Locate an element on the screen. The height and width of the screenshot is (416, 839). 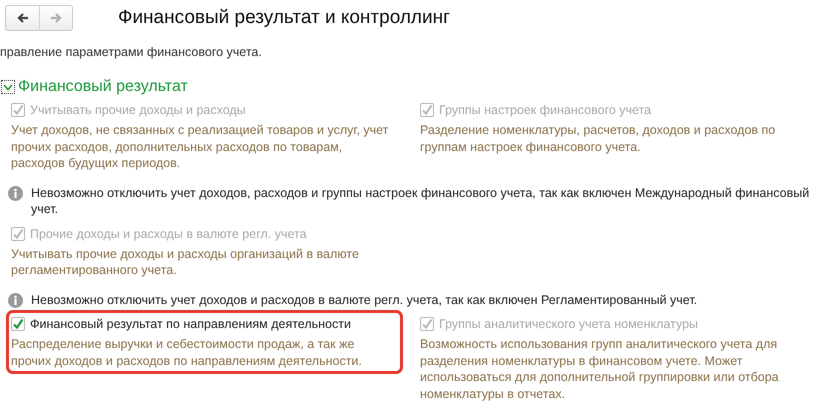
checkbox is located at coordinates (18, 324).